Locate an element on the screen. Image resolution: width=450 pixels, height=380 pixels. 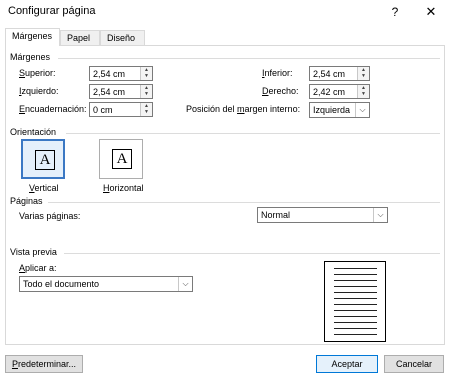
encuadernacion-spinner: 0 cm ▲ ▼ is located at coordinates (121, 109).